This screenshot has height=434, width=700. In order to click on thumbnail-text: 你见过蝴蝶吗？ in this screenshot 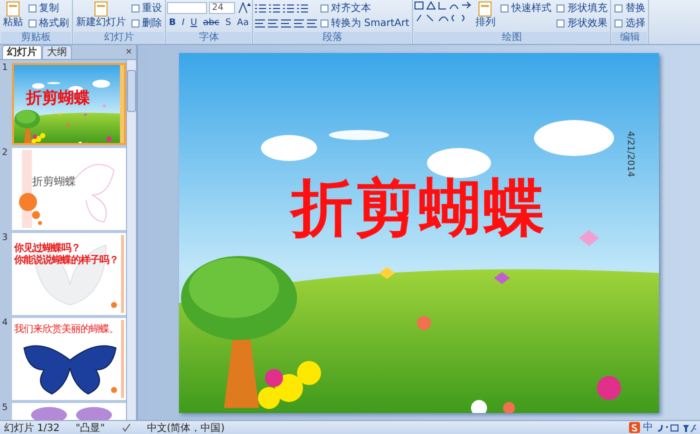, I will do `click(48, 248)`.